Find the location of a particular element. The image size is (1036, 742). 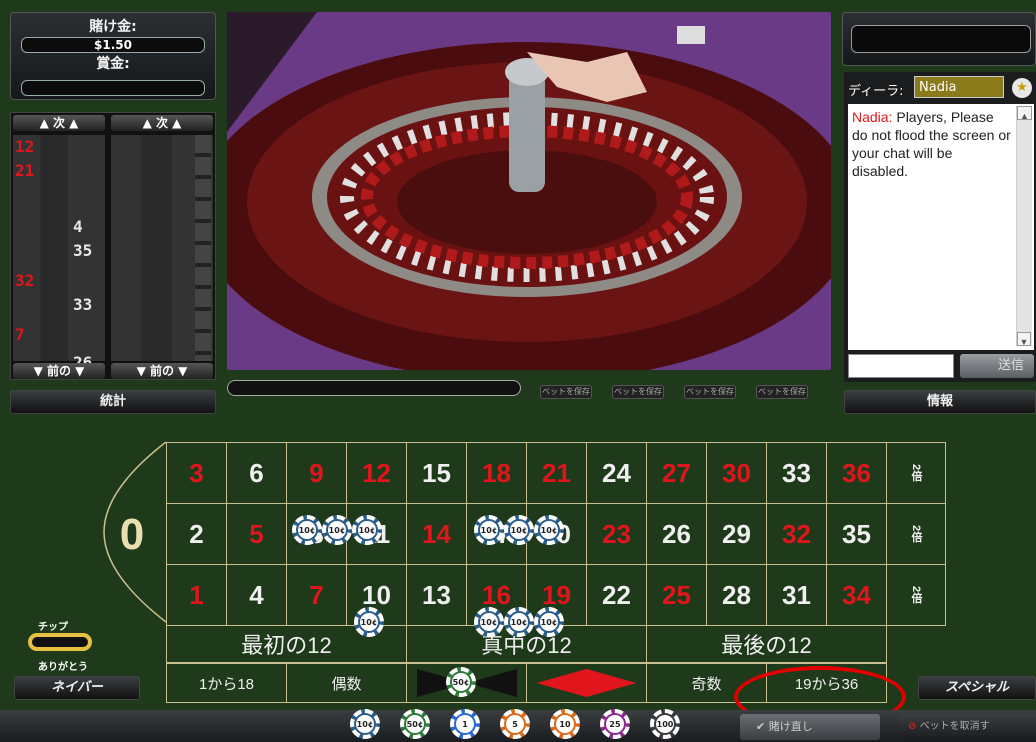

number-cell: 34 is located at coordinates (856, 595).